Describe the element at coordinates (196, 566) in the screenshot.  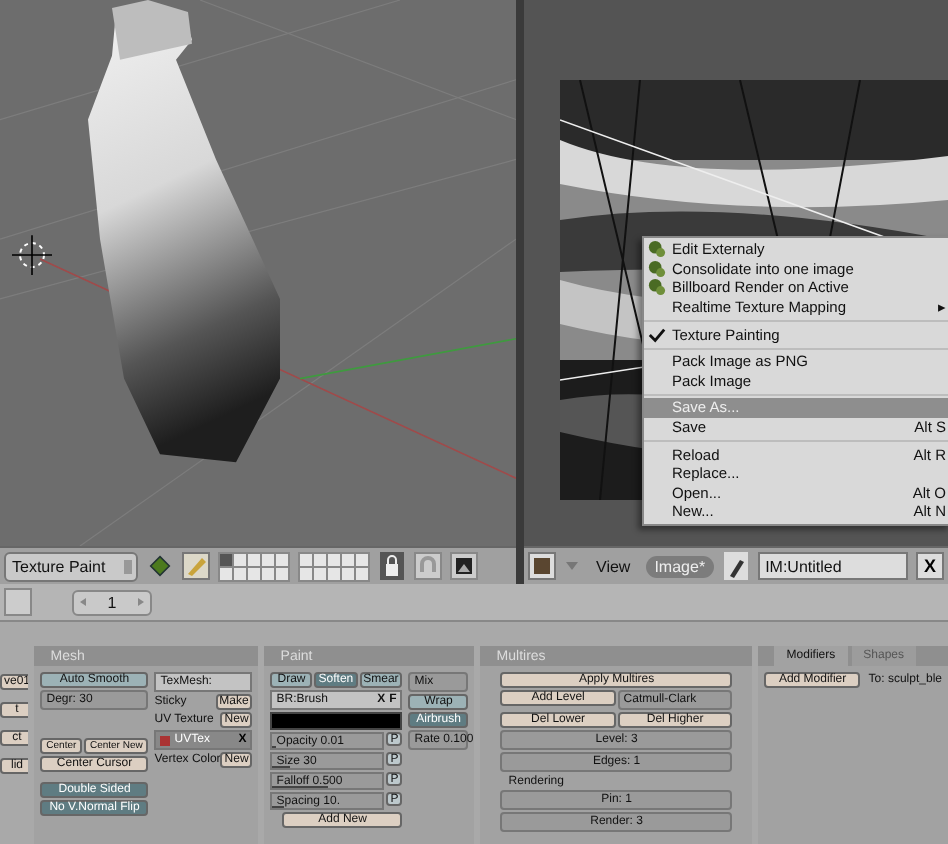
I see `pencil-icon` at that location.